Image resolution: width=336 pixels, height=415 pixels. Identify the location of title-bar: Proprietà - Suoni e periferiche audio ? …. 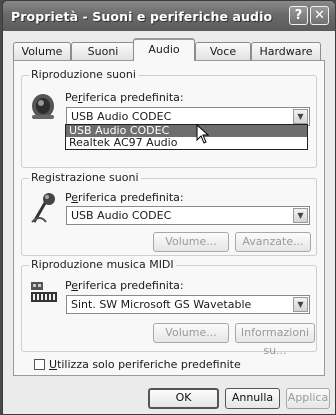
(169, 16).